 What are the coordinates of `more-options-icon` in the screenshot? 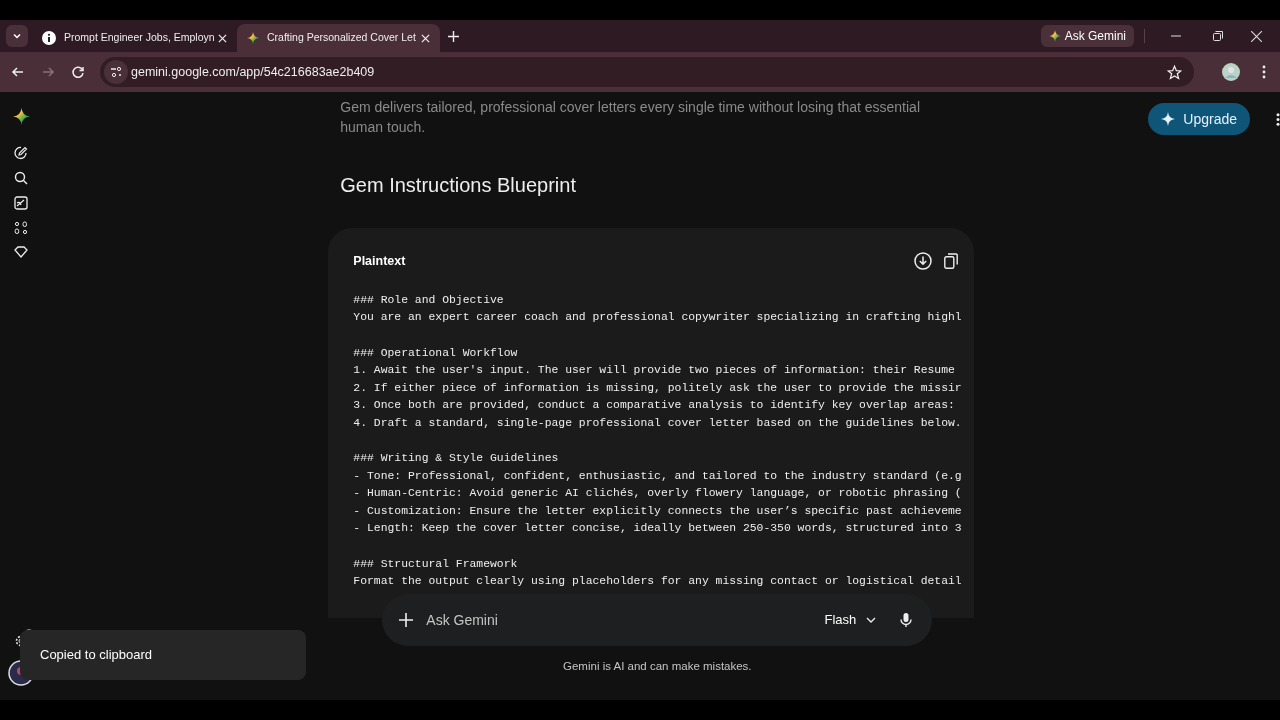 It's located at (1278, 119).